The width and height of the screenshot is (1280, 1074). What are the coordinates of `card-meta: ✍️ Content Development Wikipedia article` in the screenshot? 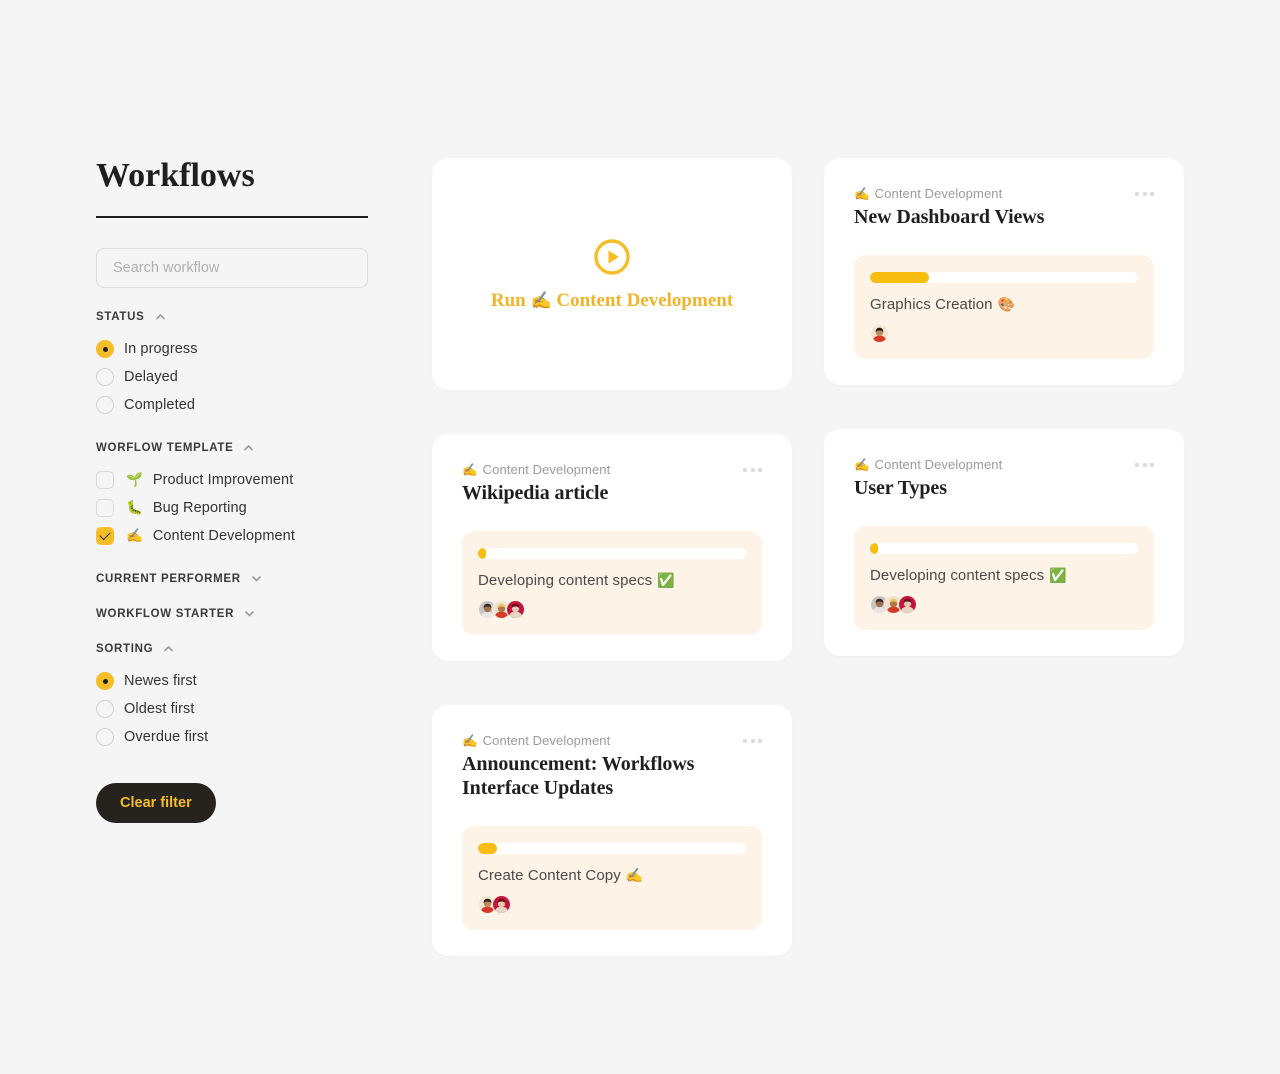 It's located at (598, 483).